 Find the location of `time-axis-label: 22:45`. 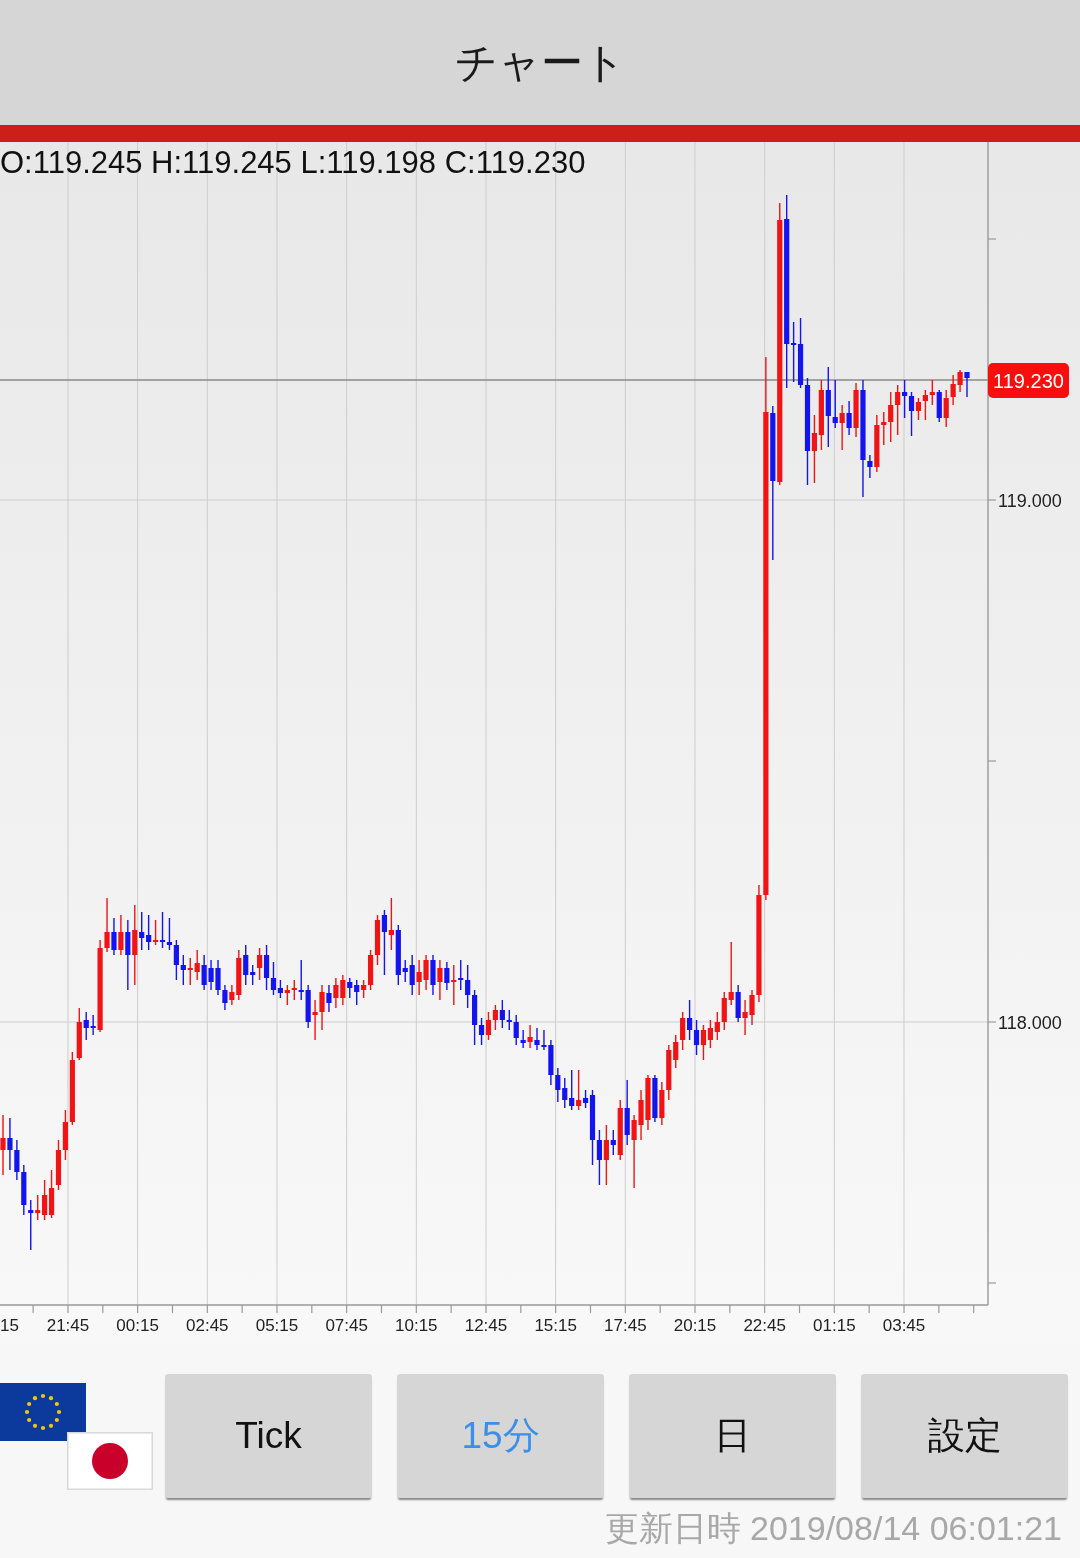

time-axis-label: 22:45 is located at coordinates (764, 1325).